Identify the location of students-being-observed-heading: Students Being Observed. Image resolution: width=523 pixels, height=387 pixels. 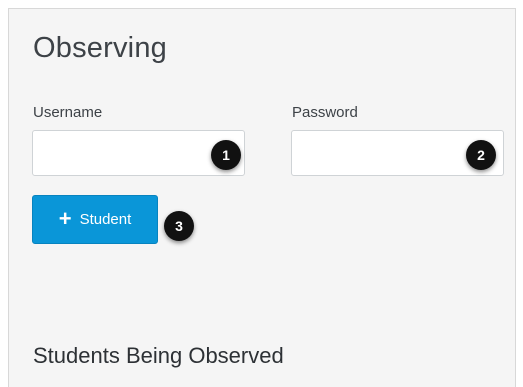
(158, 355).